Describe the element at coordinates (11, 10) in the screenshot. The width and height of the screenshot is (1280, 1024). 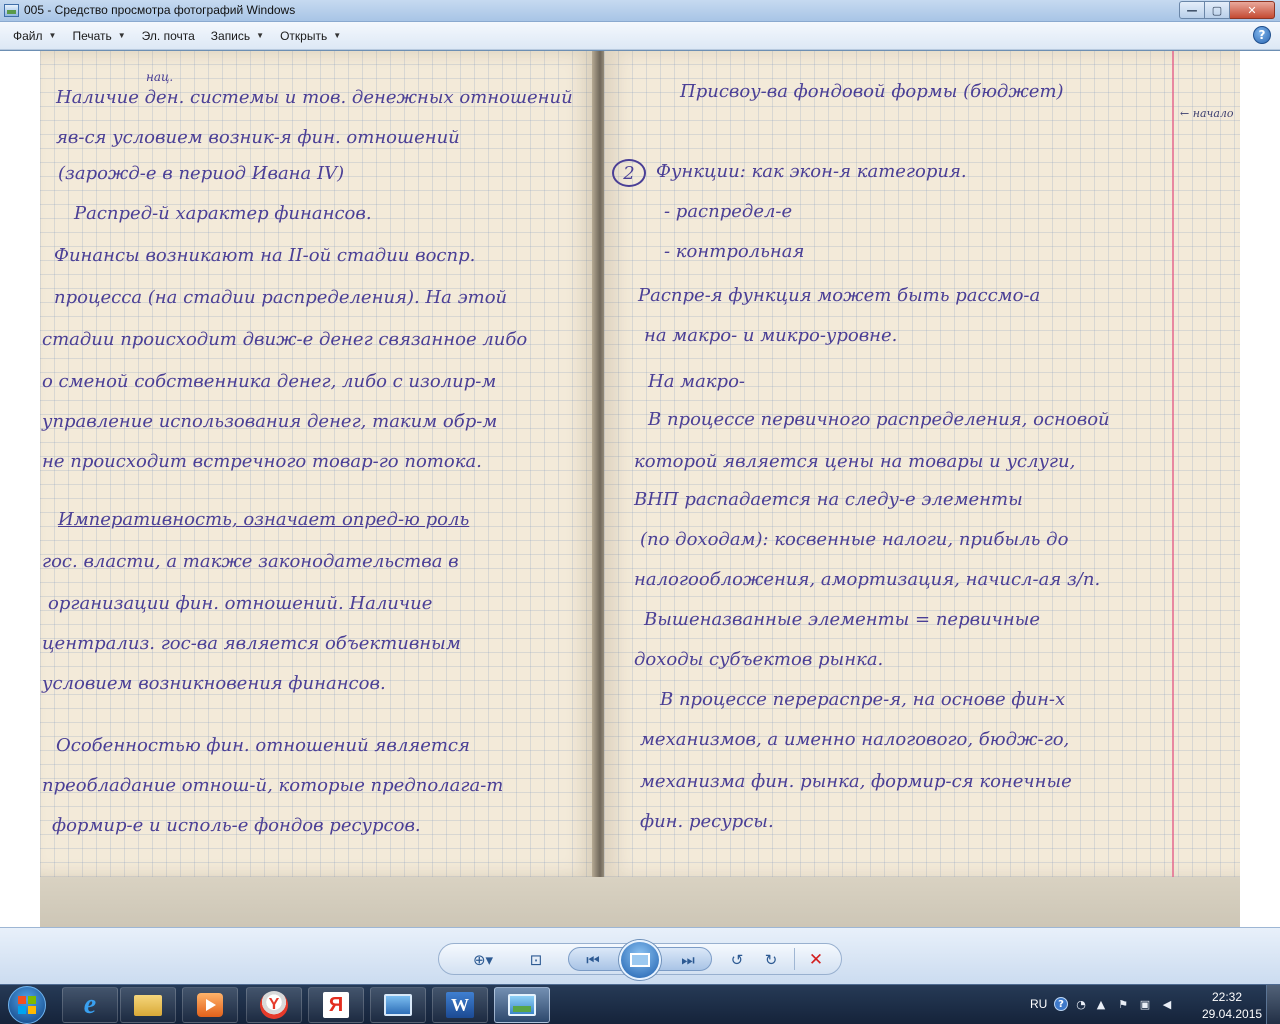
I see `photo-viewer-app-icon` at that location.